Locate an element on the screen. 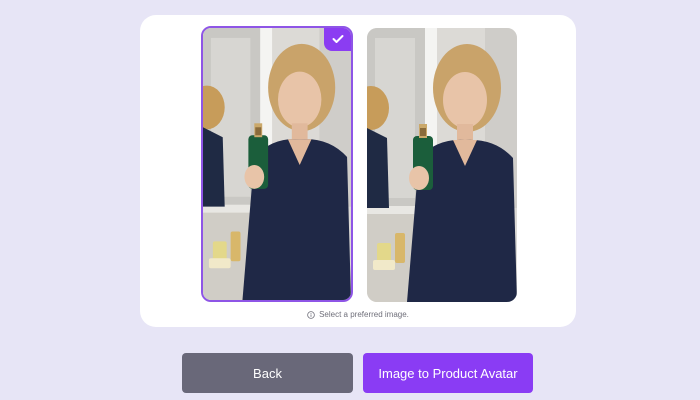 This screenshot has width=700, height=400. selection-hint: Select a preferred image. is located at coordinates (358, 314).